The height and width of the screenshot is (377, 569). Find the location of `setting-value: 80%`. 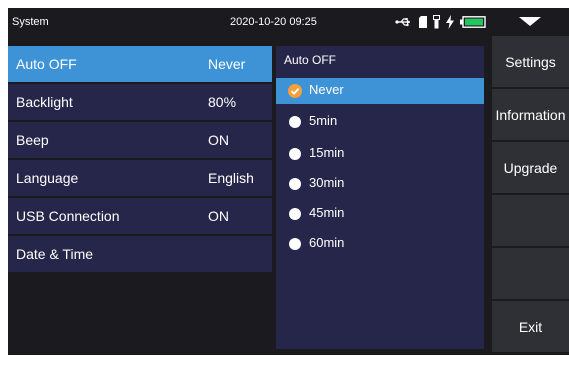

setting-value: 80% is located at coordinates (222, 102).